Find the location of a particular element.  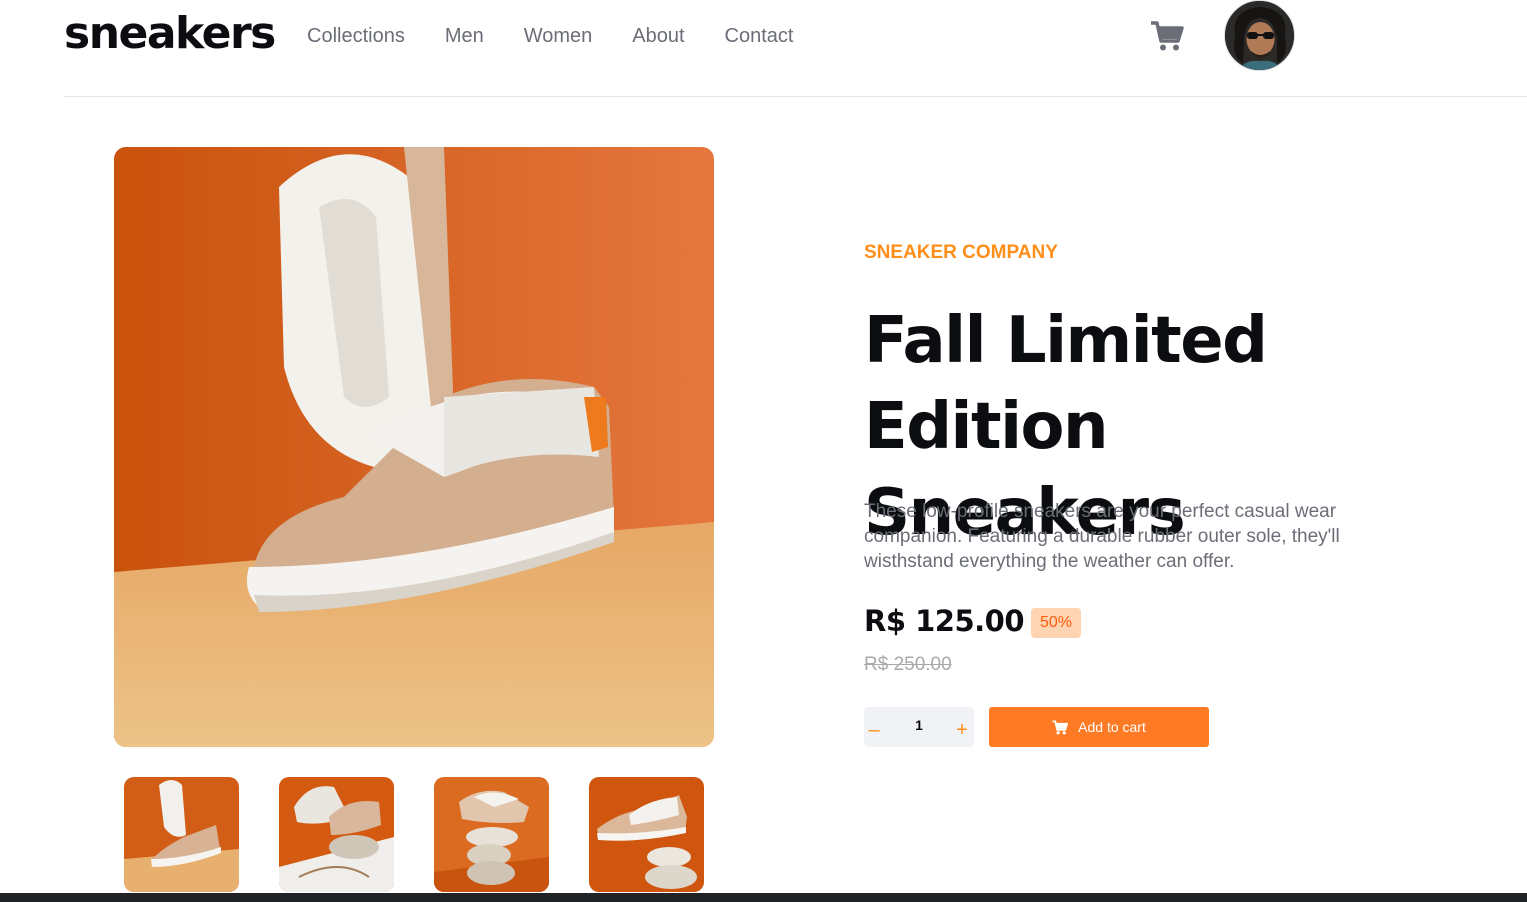

cart-button is located at coordinates (1167, 36).